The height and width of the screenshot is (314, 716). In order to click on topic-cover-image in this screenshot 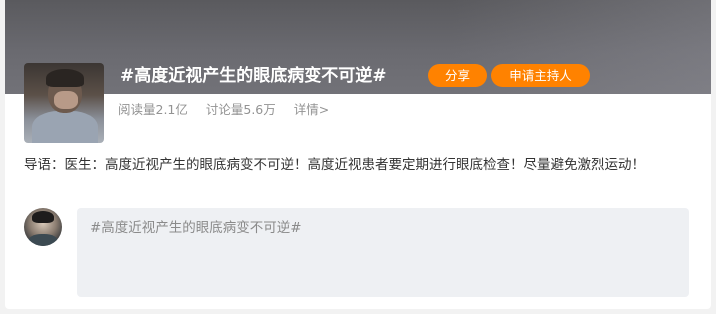, I will do `click(64, 103)`.